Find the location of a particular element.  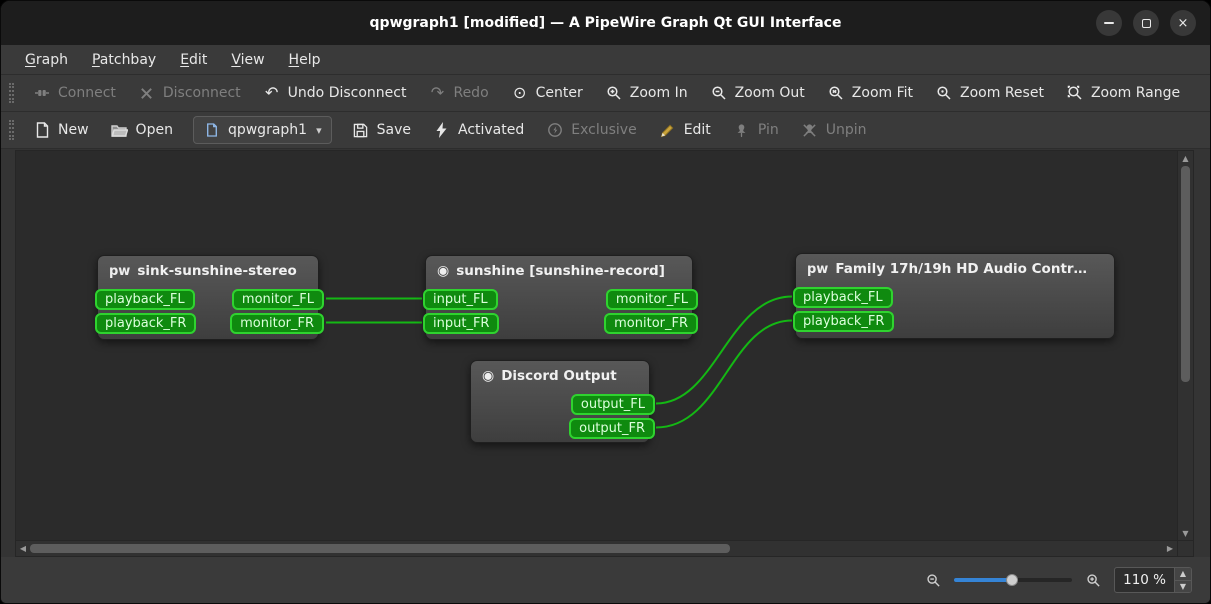

unpin-button: Unpin is located at coordinates (834, 130).